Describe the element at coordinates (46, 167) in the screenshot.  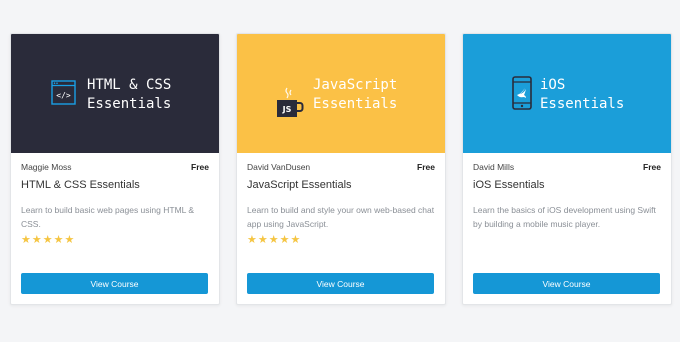
I see `course-author: Maggie Moss` at that location.